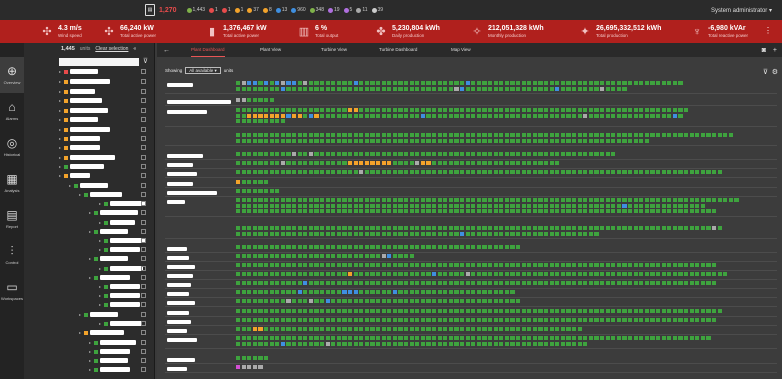  I want to click on back-arrow-icon: ←, so click(166, 50).